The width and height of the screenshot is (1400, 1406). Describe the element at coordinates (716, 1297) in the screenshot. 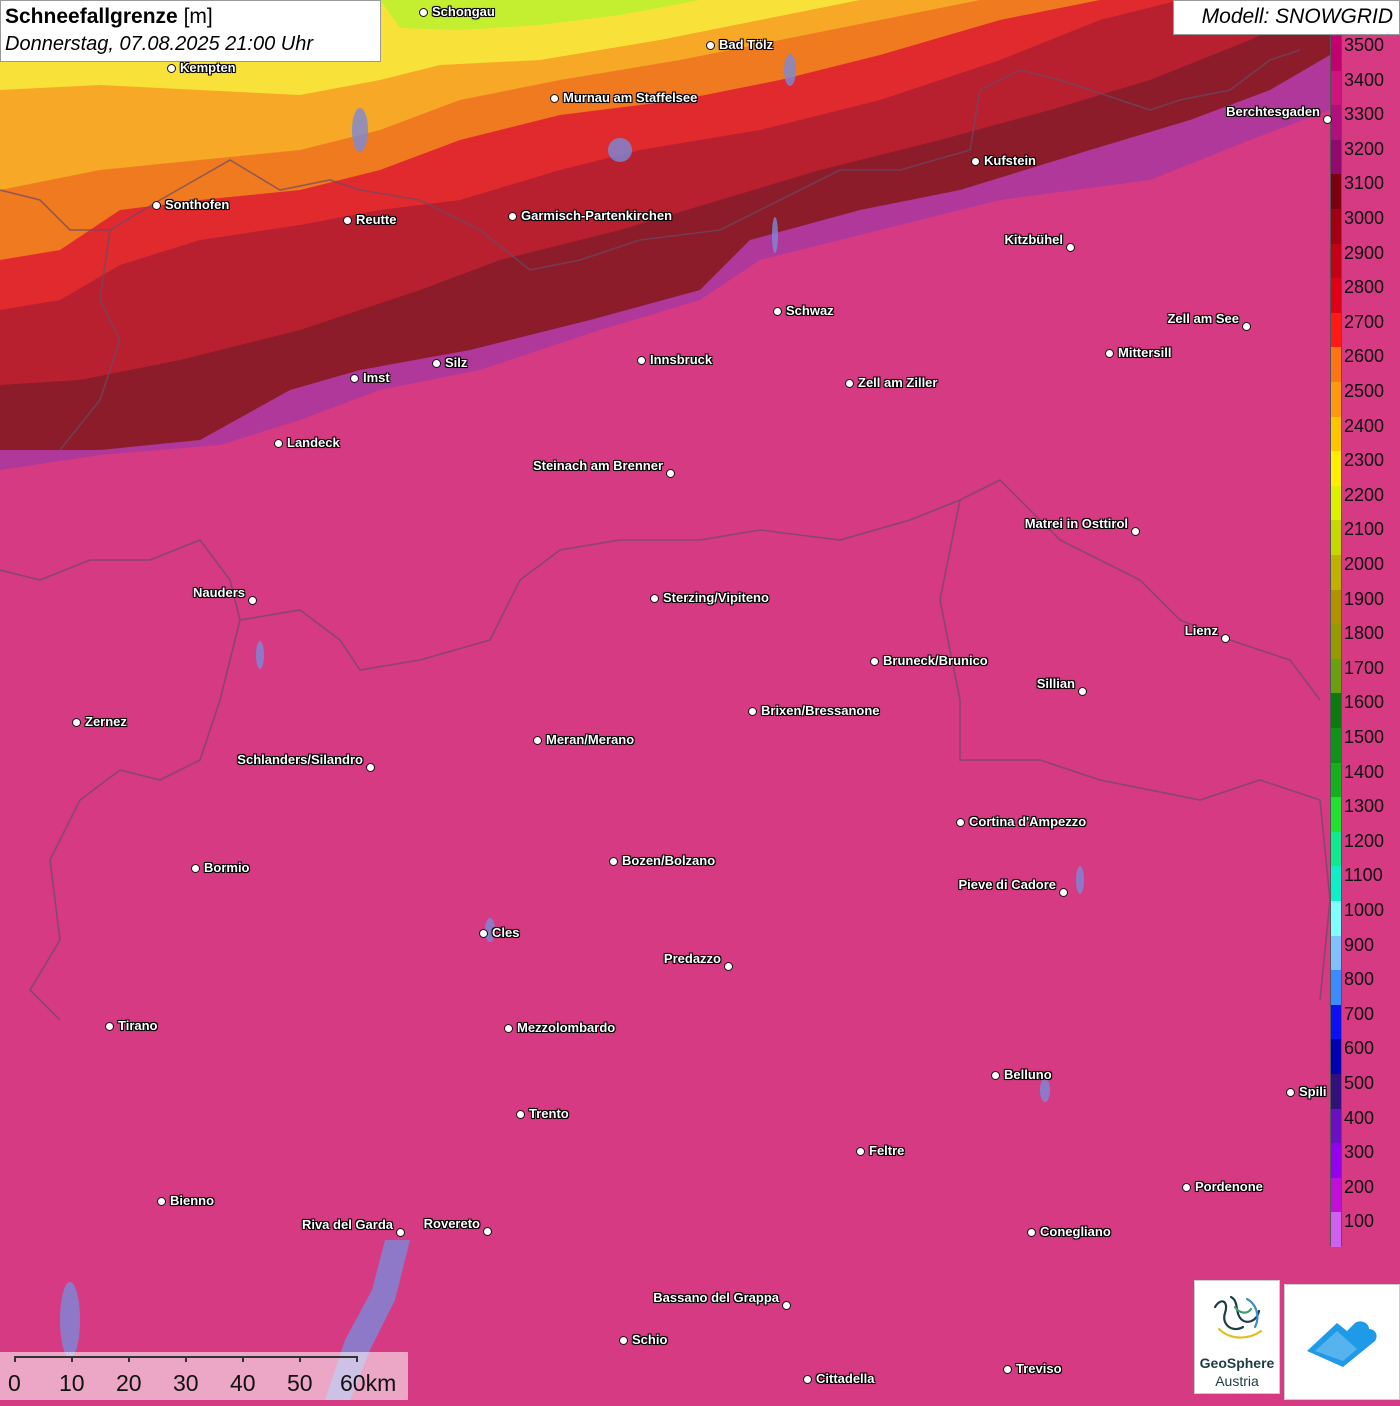

I see `city-name: Bassano del Grappa` at that location.